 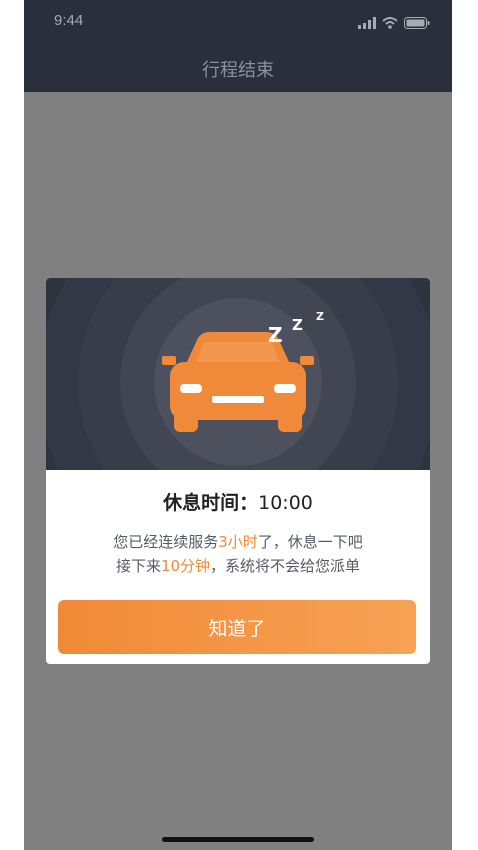 I want to click on battery-icon, so click(x=417, y=23).